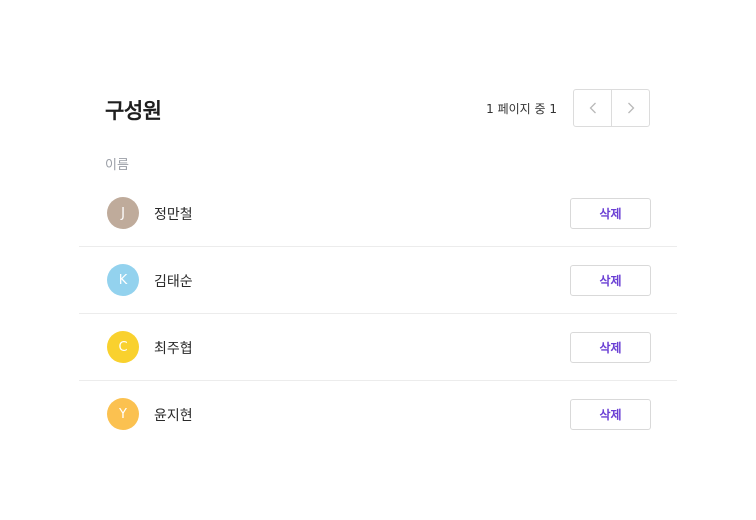 Image resolution: width=756 pixels, height=520 pixels. I want to click on next-page-button, so click(630, 108).